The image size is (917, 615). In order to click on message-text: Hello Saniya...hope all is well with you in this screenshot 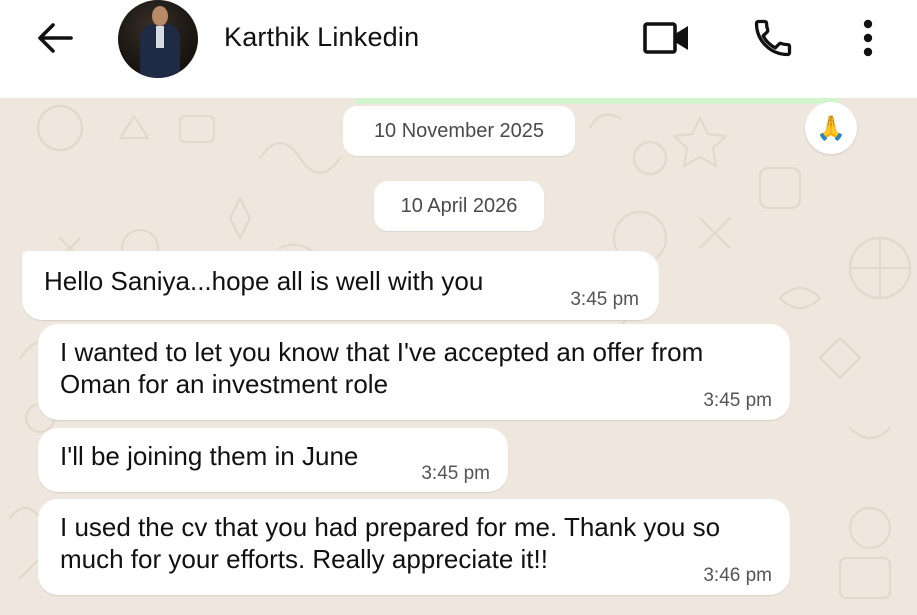, I will do `click(264, 281)`.